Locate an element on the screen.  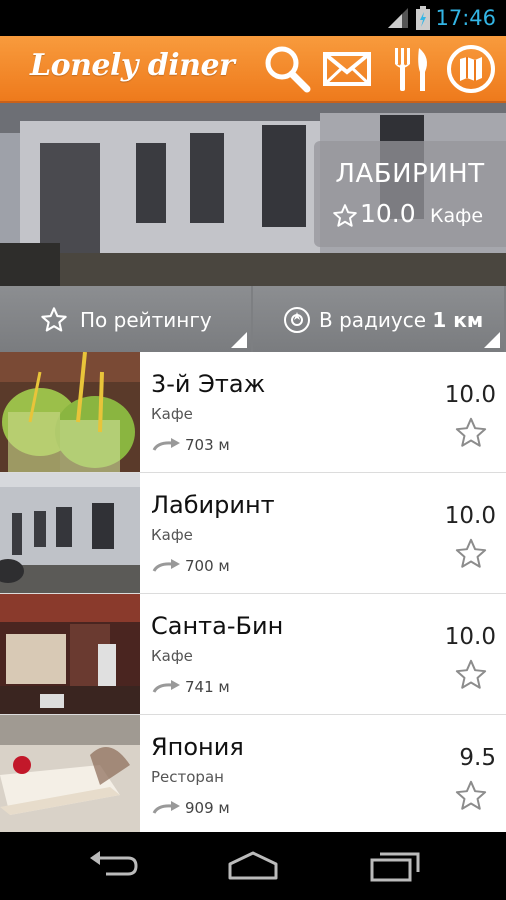
signal-icon is located at coordinates (398, 18).